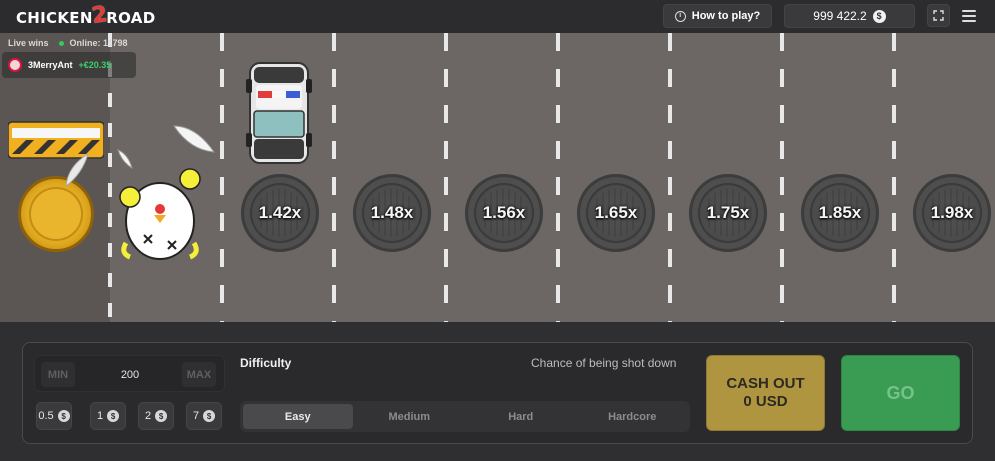 The width and height of the screenshot is (995, 461). What do you see at coordinates (50, 65) in the screenshot?
I see `winner-name: 3MerryAnt` at bounding box center [50, 65].